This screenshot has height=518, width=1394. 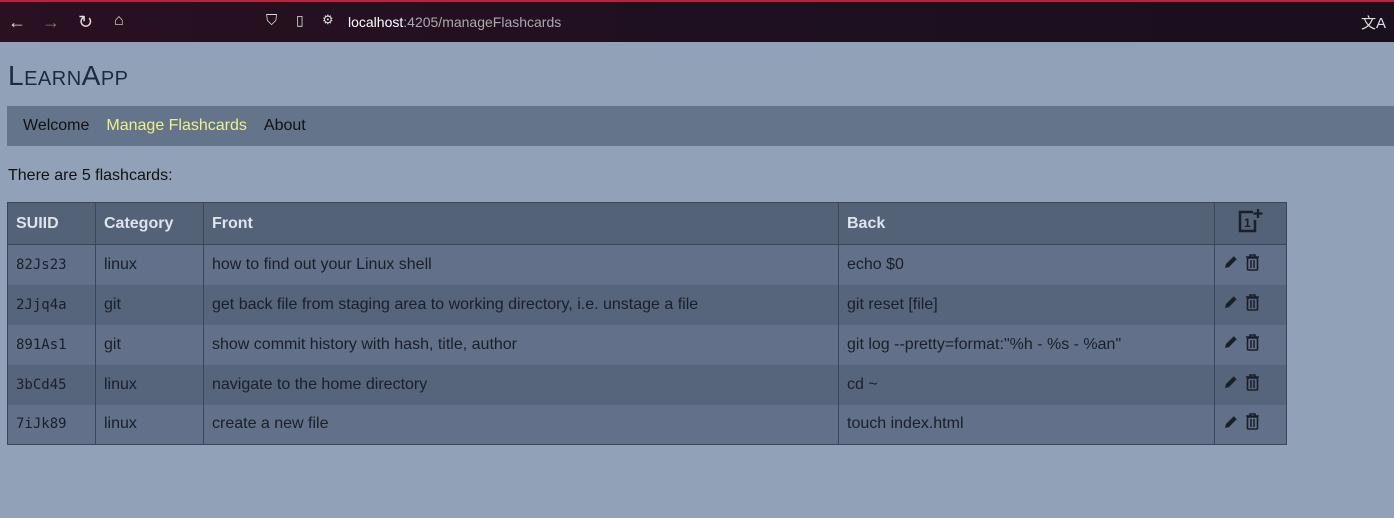 What do you see at coordinates (521, 424) in the screenshot?
I see `cell-front: create a new file` at bounding box center [521, 424].